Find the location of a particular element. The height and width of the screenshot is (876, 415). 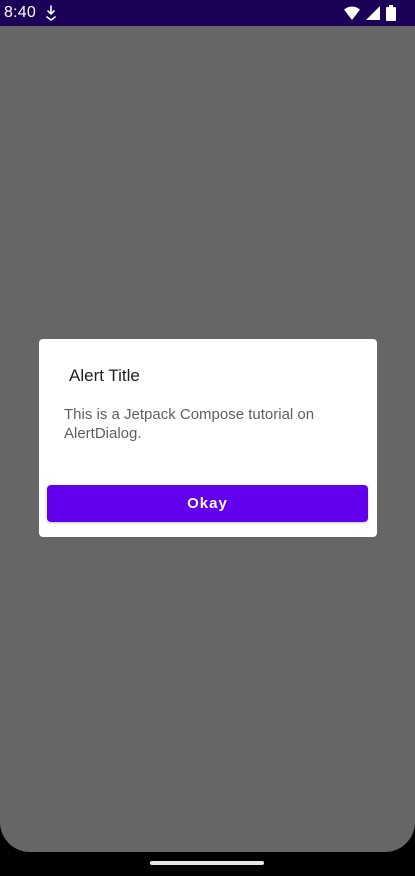

gesture-handle-icon is located at coordinates (207, 863).